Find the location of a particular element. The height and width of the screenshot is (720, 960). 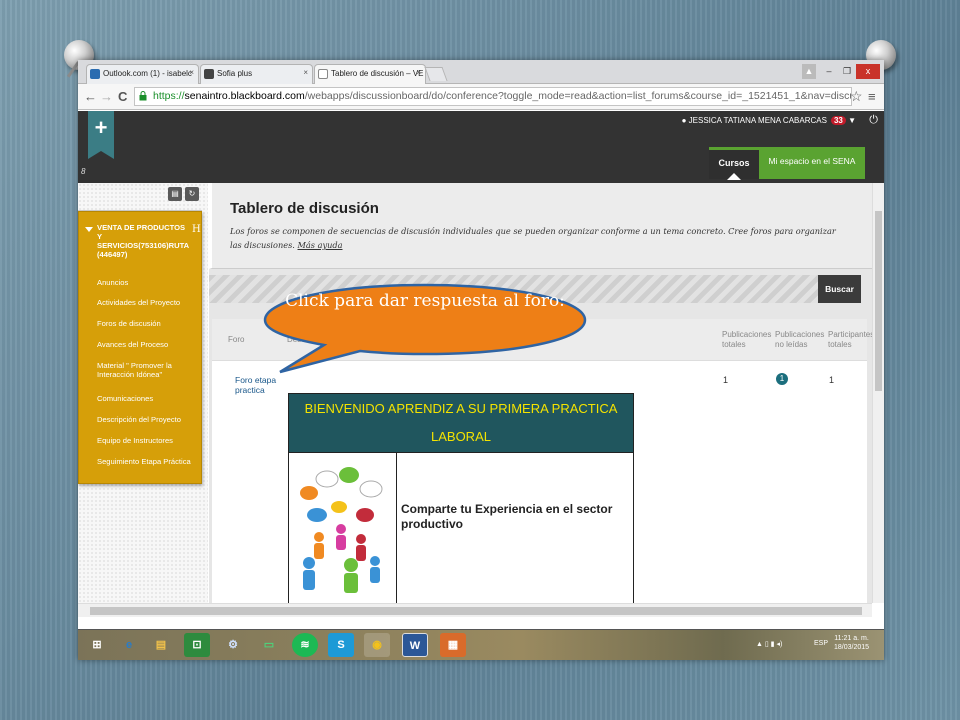

close-window-button: x is located at coordinates (868, 71).